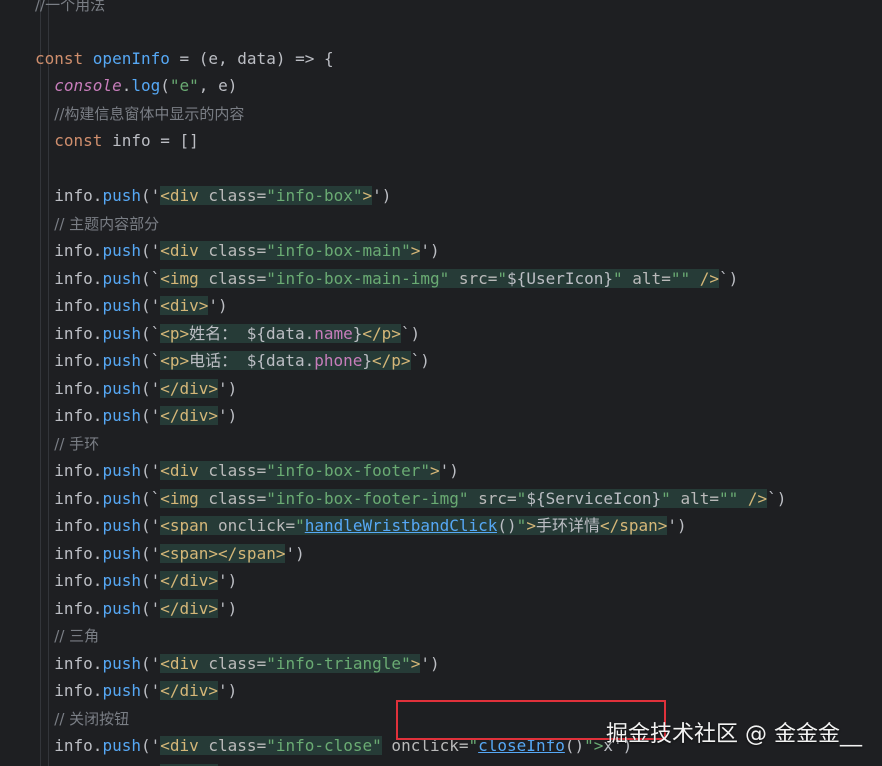 This screenshot has width=882, height=766. I want to click on code-line: const openInfo = (e, data) => {, so click(184, 59).